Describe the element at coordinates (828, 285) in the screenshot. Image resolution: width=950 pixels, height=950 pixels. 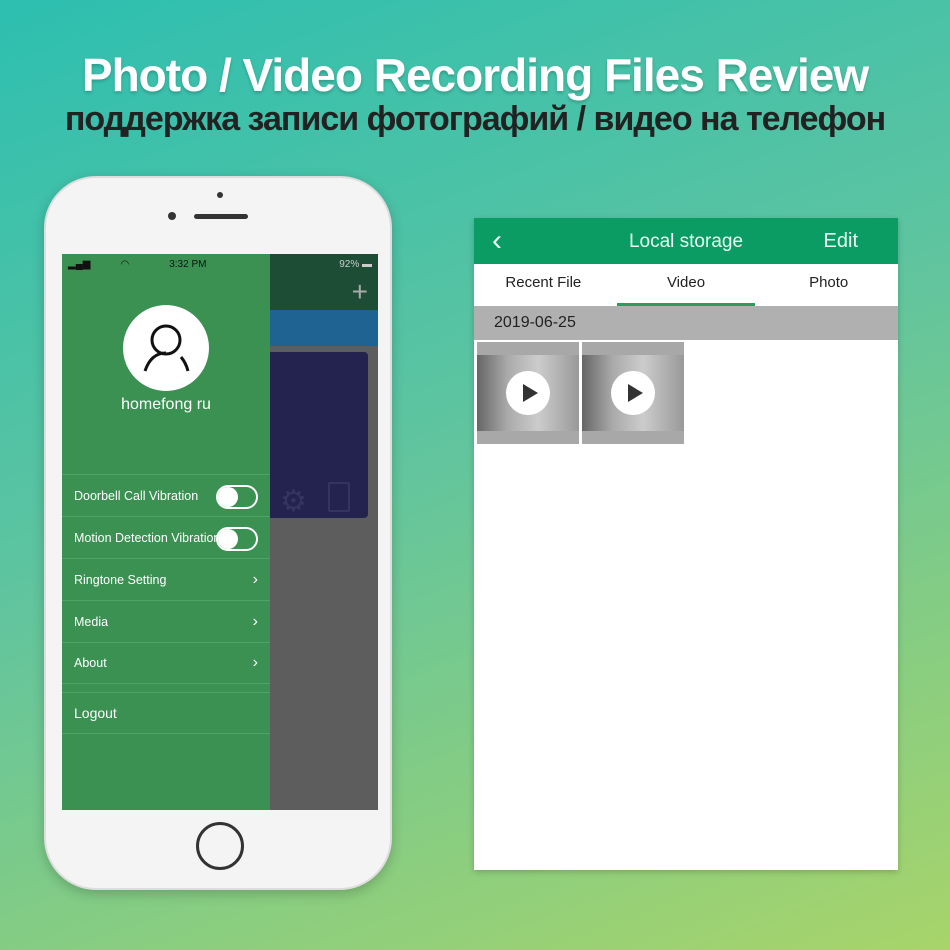
I see `tab-photo: Photo` at that location.